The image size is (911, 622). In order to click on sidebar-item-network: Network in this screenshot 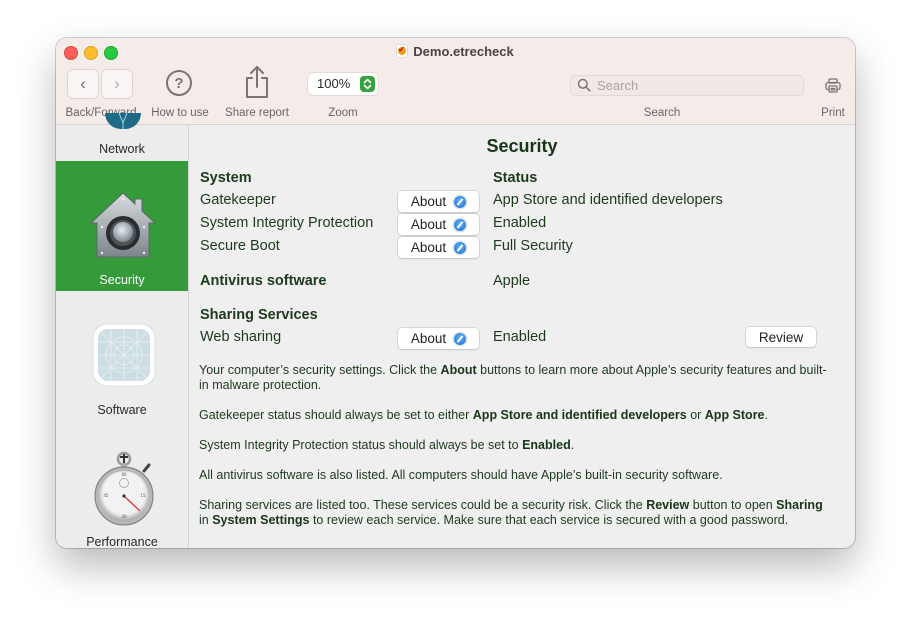, I will do `click(122, 137)`.